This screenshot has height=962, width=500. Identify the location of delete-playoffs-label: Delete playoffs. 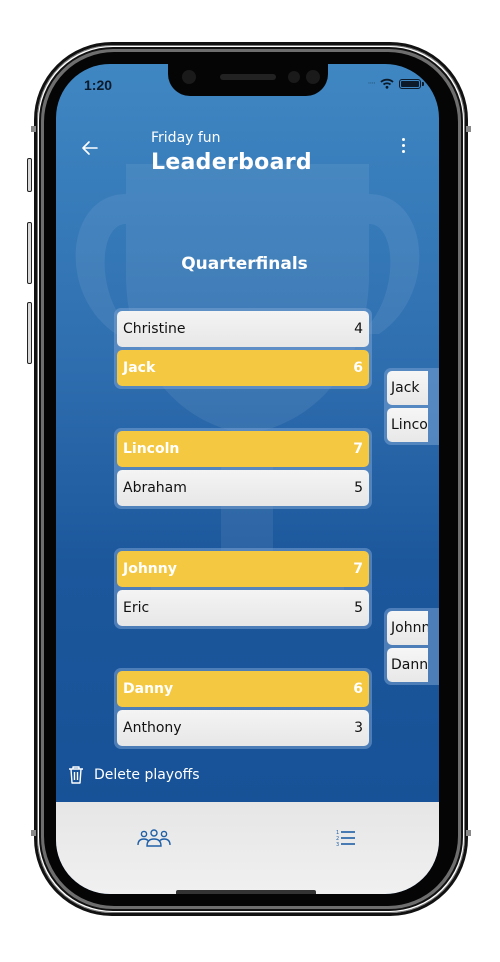
(147, 775).